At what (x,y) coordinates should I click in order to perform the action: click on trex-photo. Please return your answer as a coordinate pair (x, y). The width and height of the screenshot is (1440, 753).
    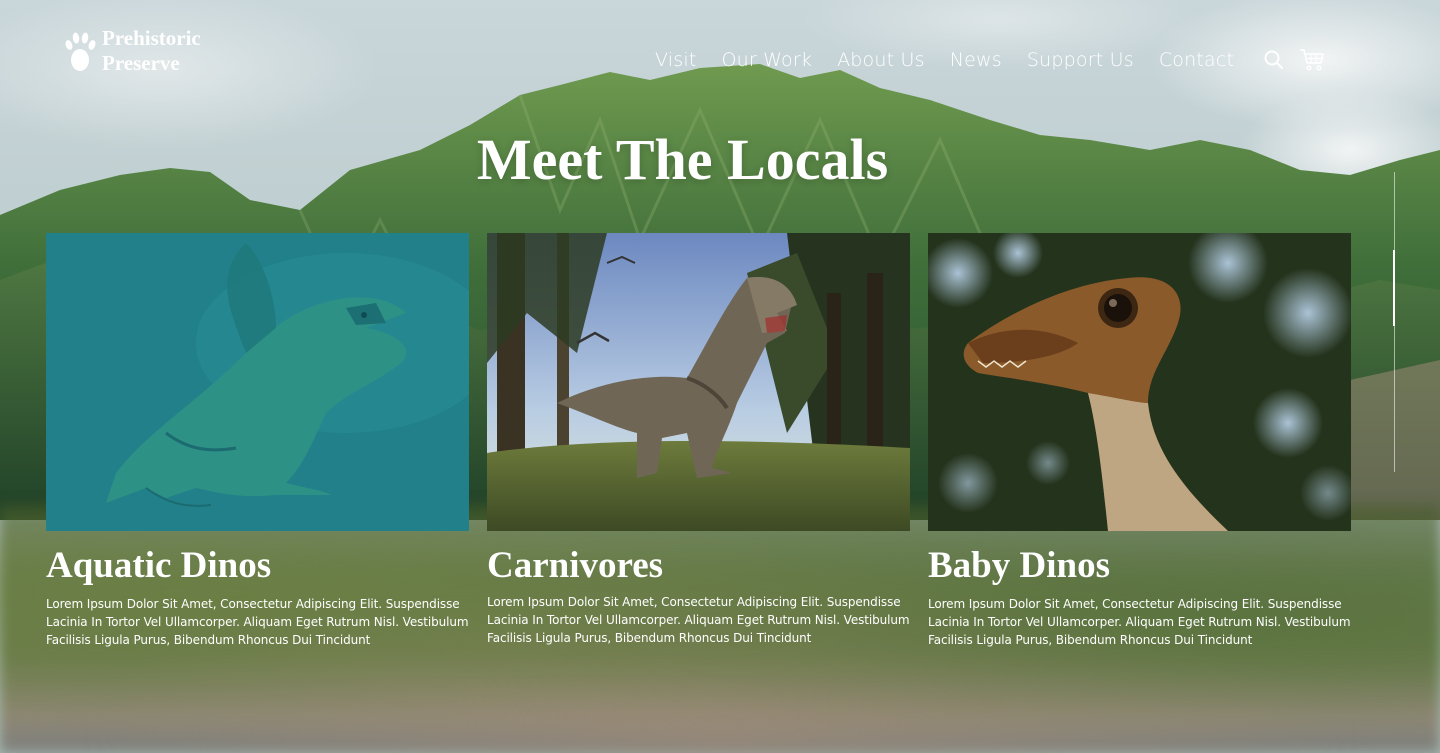
    Looking at the image, I should click on (698, 382).